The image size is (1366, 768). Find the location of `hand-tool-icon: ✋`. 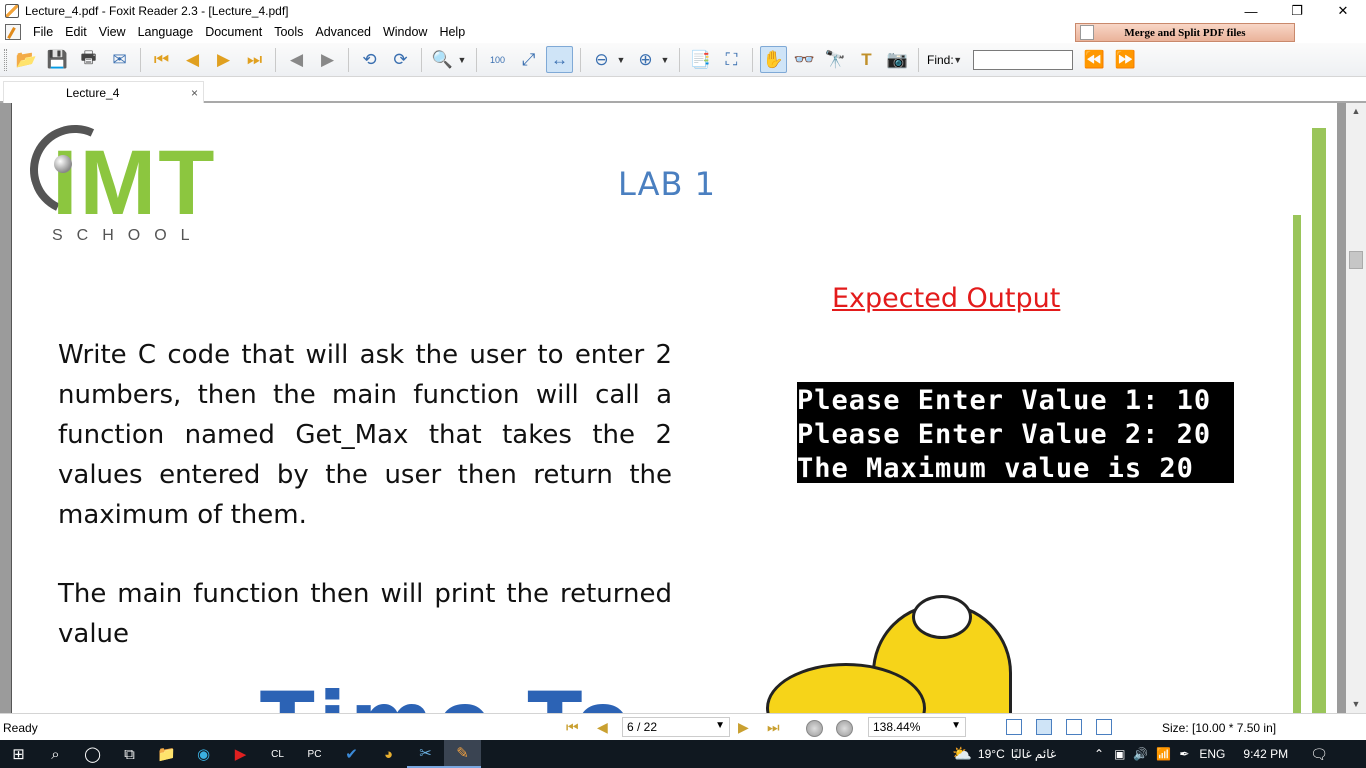

hand-tool-icon: ✋ is located at coordinates (773, 59).